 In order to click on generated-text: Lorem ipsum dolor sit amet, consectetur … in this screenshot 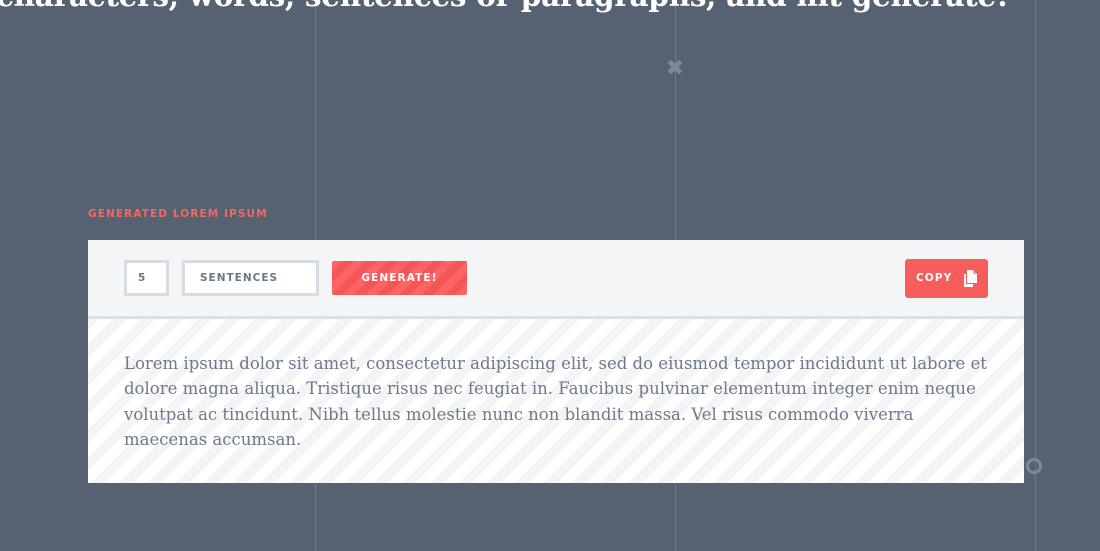, I will do `click(555, 401)`.